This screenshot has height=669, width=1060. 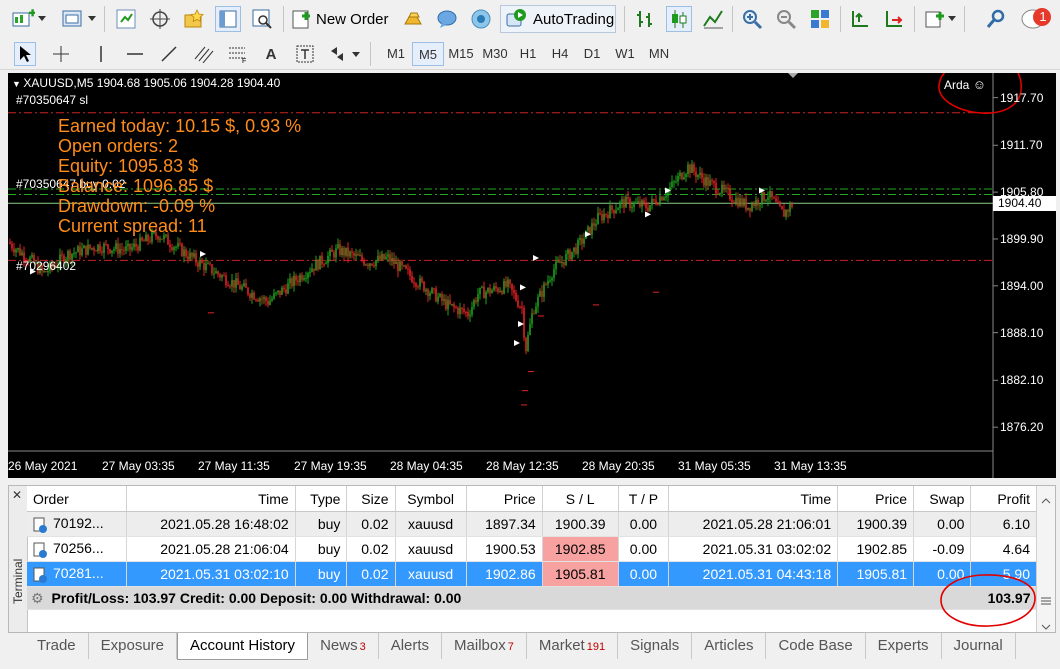 What do you see at coordinates (997, 19) in the screenshot?
I see `search-icon` at bounding box center [997, 19].